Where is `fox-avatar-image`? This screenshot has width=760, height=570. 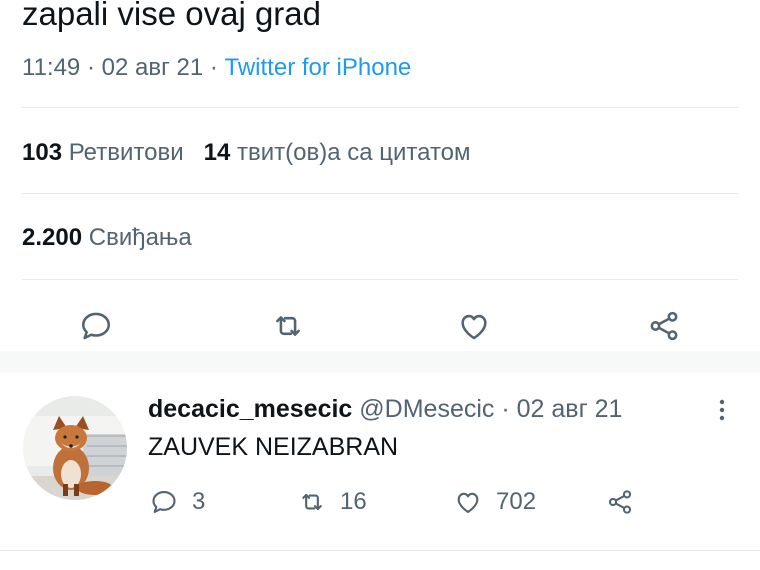 fox-avatar-image is located at coordinates (75, 448).